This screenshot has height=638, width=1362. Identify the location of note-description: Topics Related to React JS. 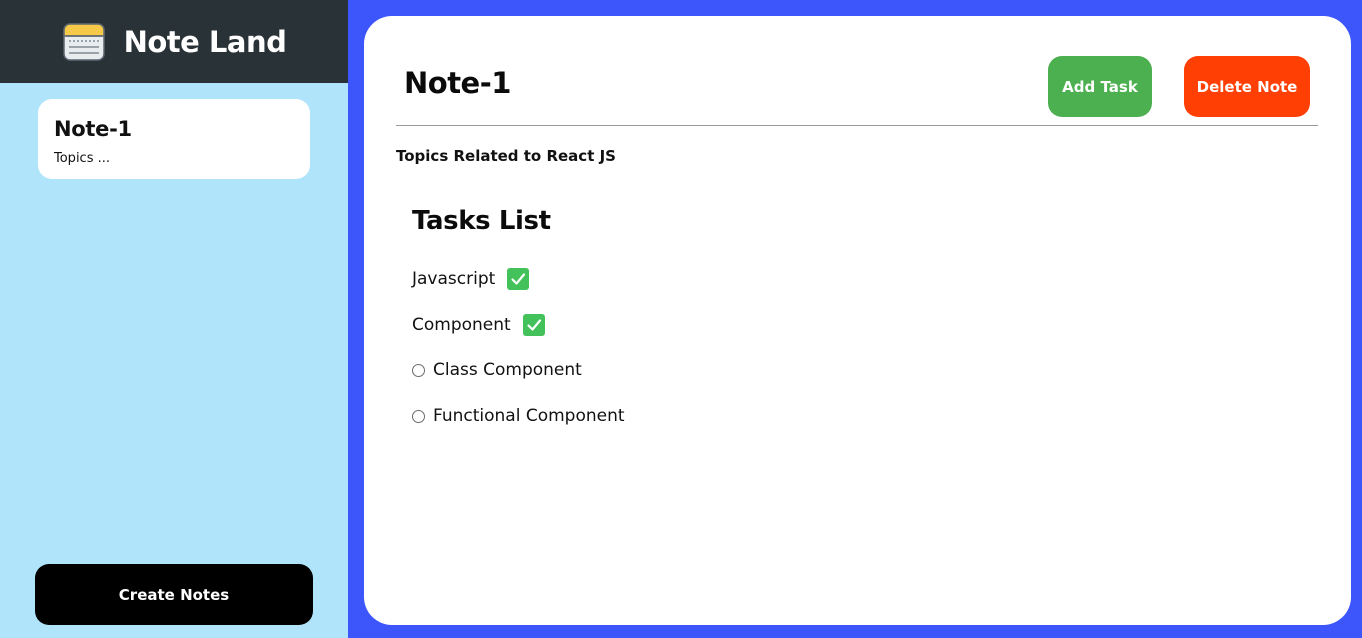
(506, 156).